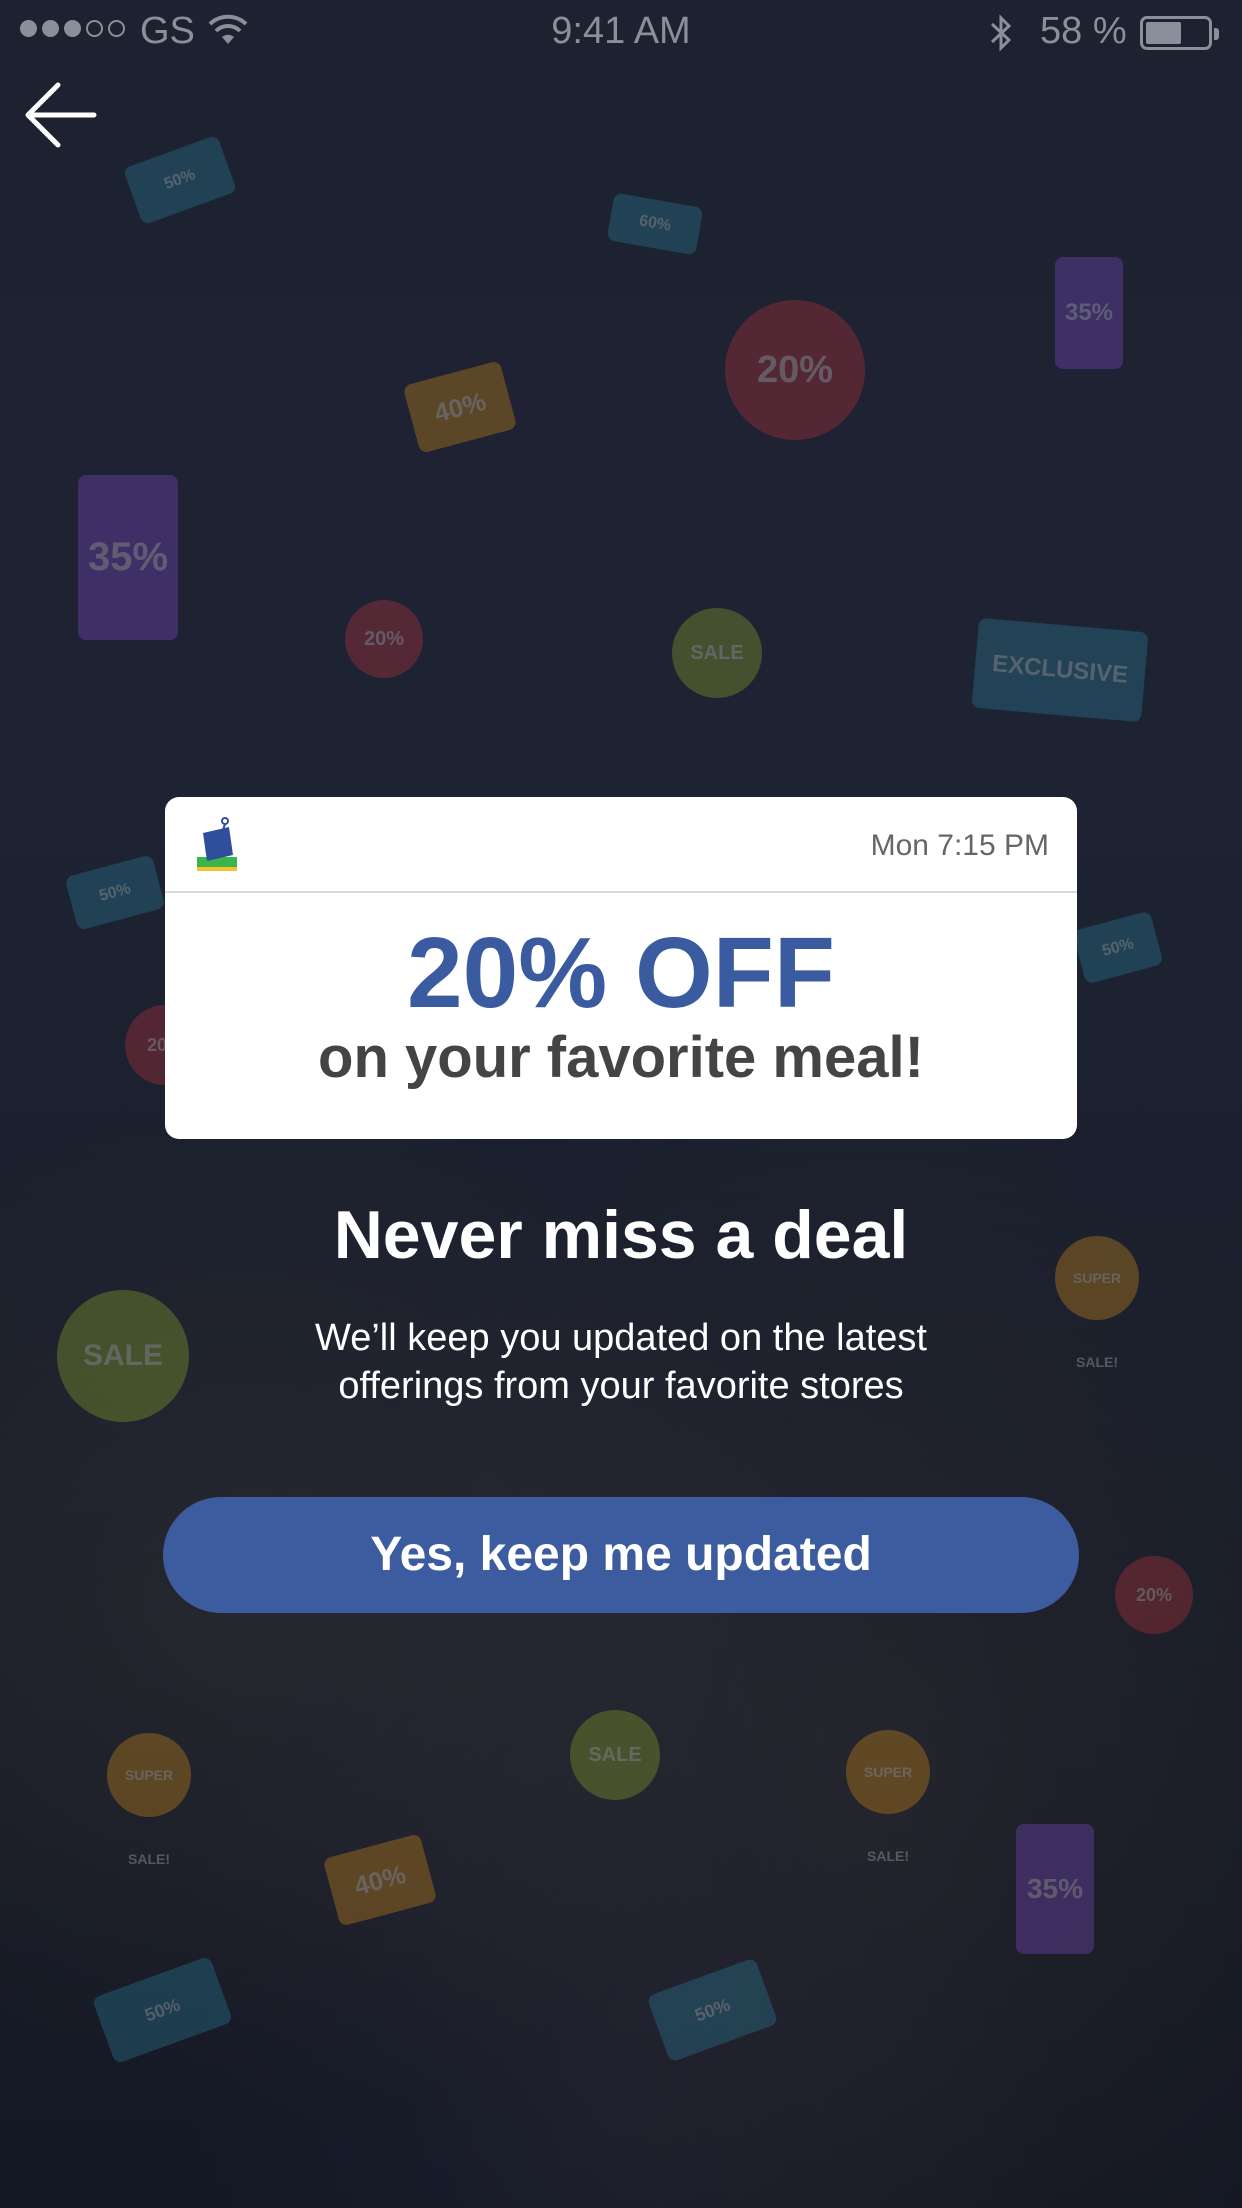 The height and width of the screenshot is (2208, 1242). Describe the element at coordinates (621, 973) in the screenshot. I see `notification-headline: 20% OFF` at that location.